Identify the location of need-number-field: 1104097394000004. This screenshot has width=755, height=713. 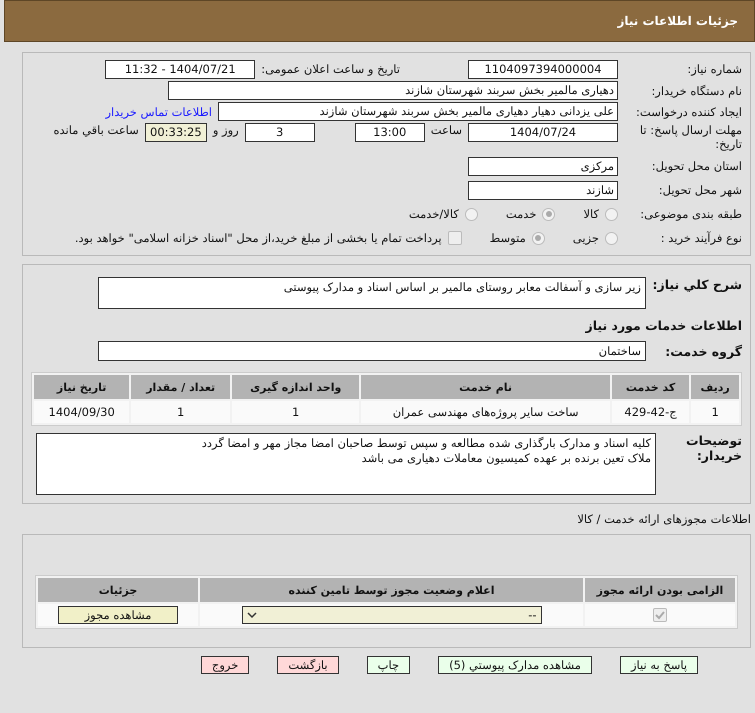
(543, 69).